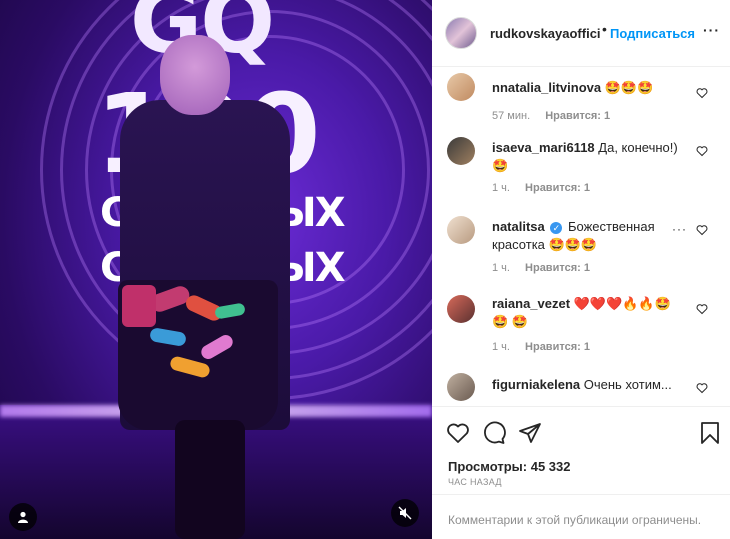  Describe the element at coordinates (518, 226) in the screenshot. I see `commenter-username: natalitsa` at that location.